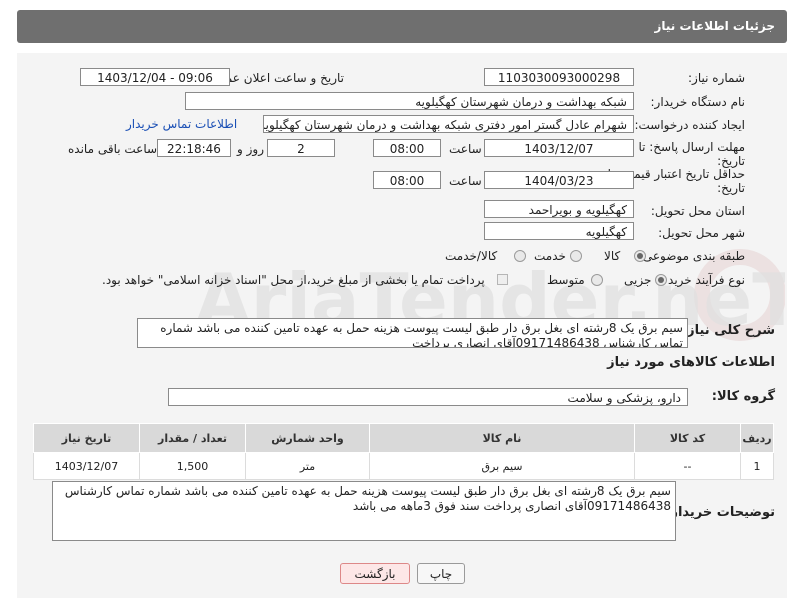 This screenshot has width=789, height=598. I want to click on category-radio-goods, so click(640, 256).